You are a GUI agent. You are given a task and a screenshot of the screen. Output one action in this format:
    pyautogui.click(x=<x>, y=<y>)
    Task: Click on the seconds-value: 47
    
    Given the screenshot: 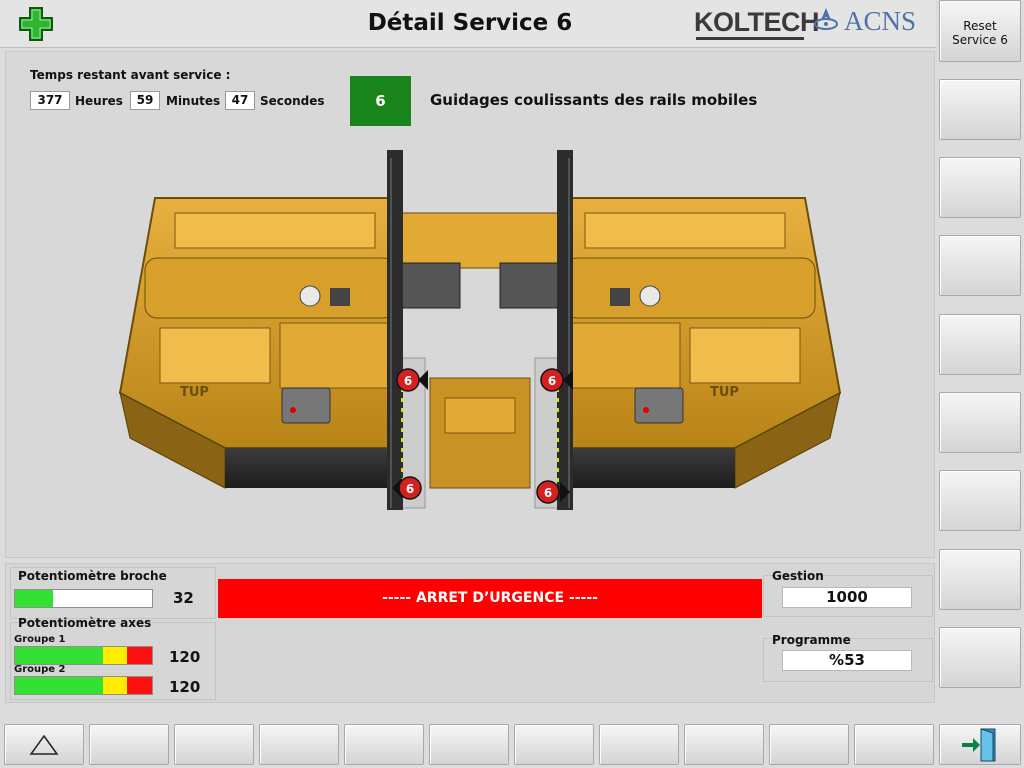 What is the action you would take?
    pyautogui.click(x=240, y=100)
    